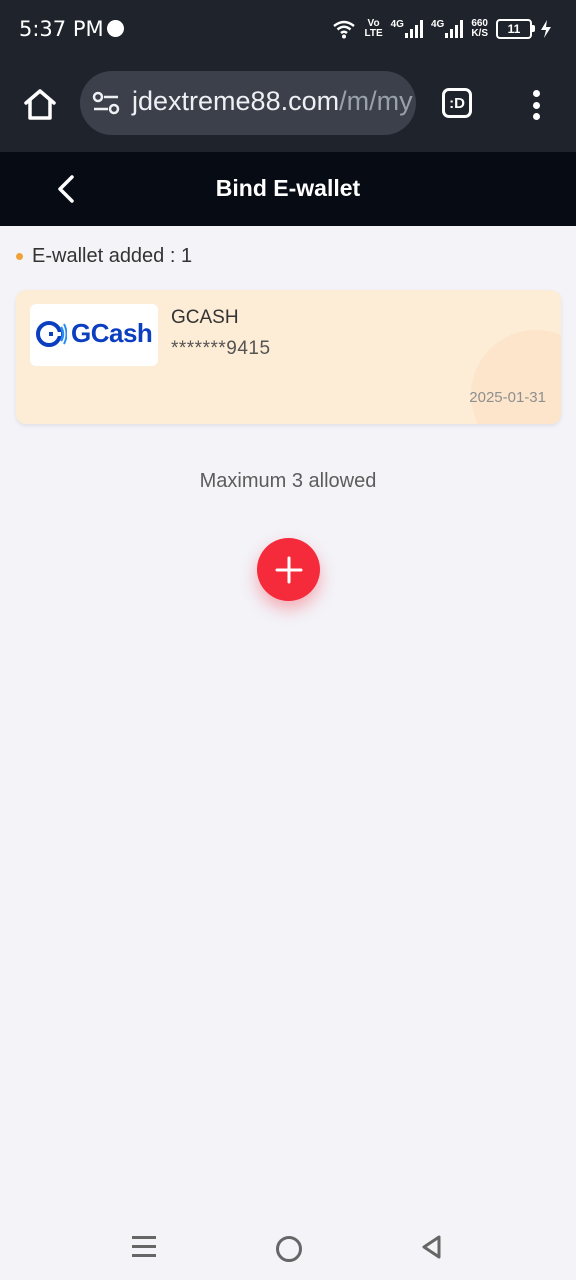 The height and width of the screenshot is (1280, 576). What do you see at coordinates (61, 29) in the screenshot?
I see `status-time: 5:37 PM` at bounding box center [61, 29].